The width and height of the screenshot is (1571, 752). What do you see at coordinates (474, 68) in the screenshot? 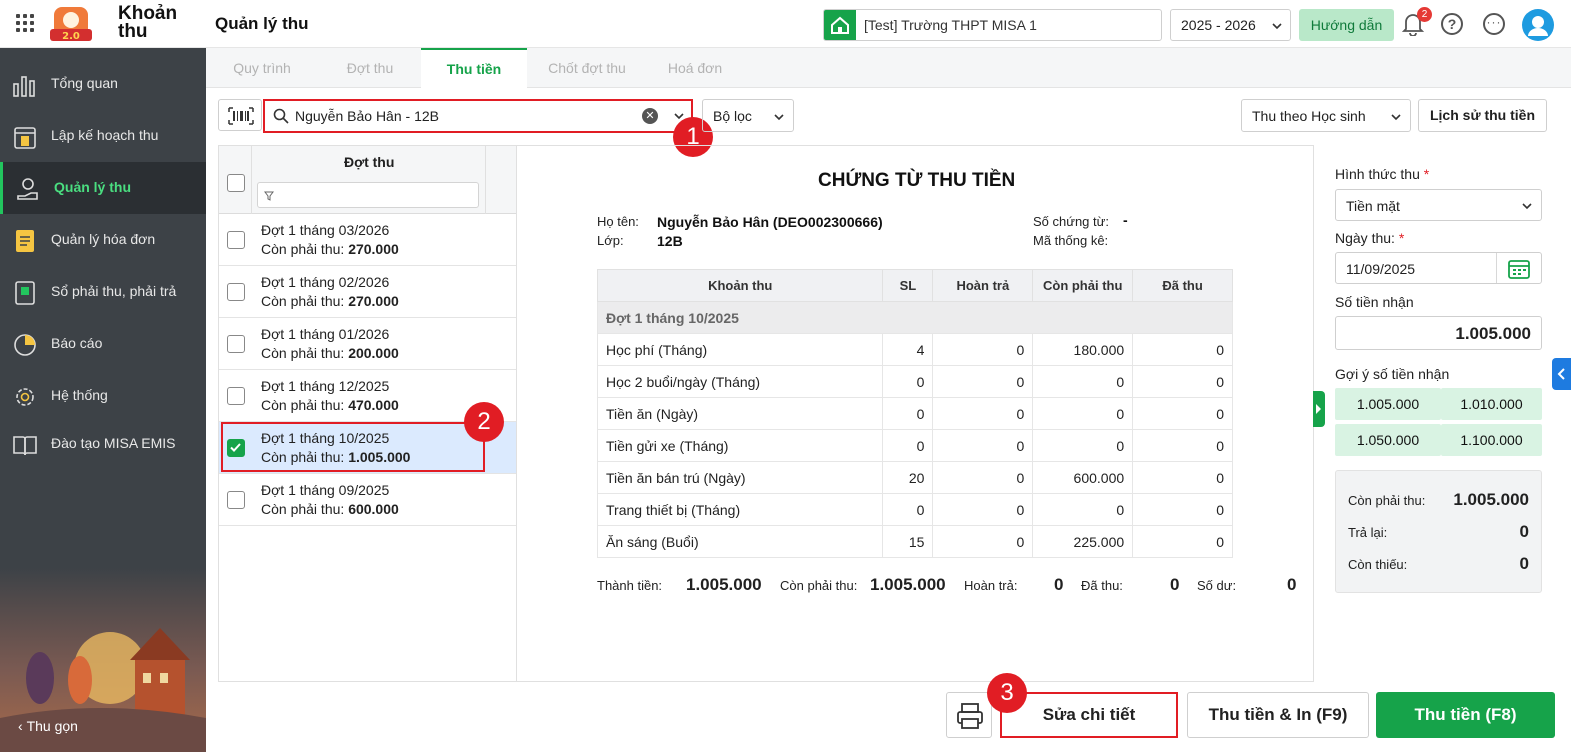
I see `tab-collect-money: Thu tiền` at bounding box center [474, 68].